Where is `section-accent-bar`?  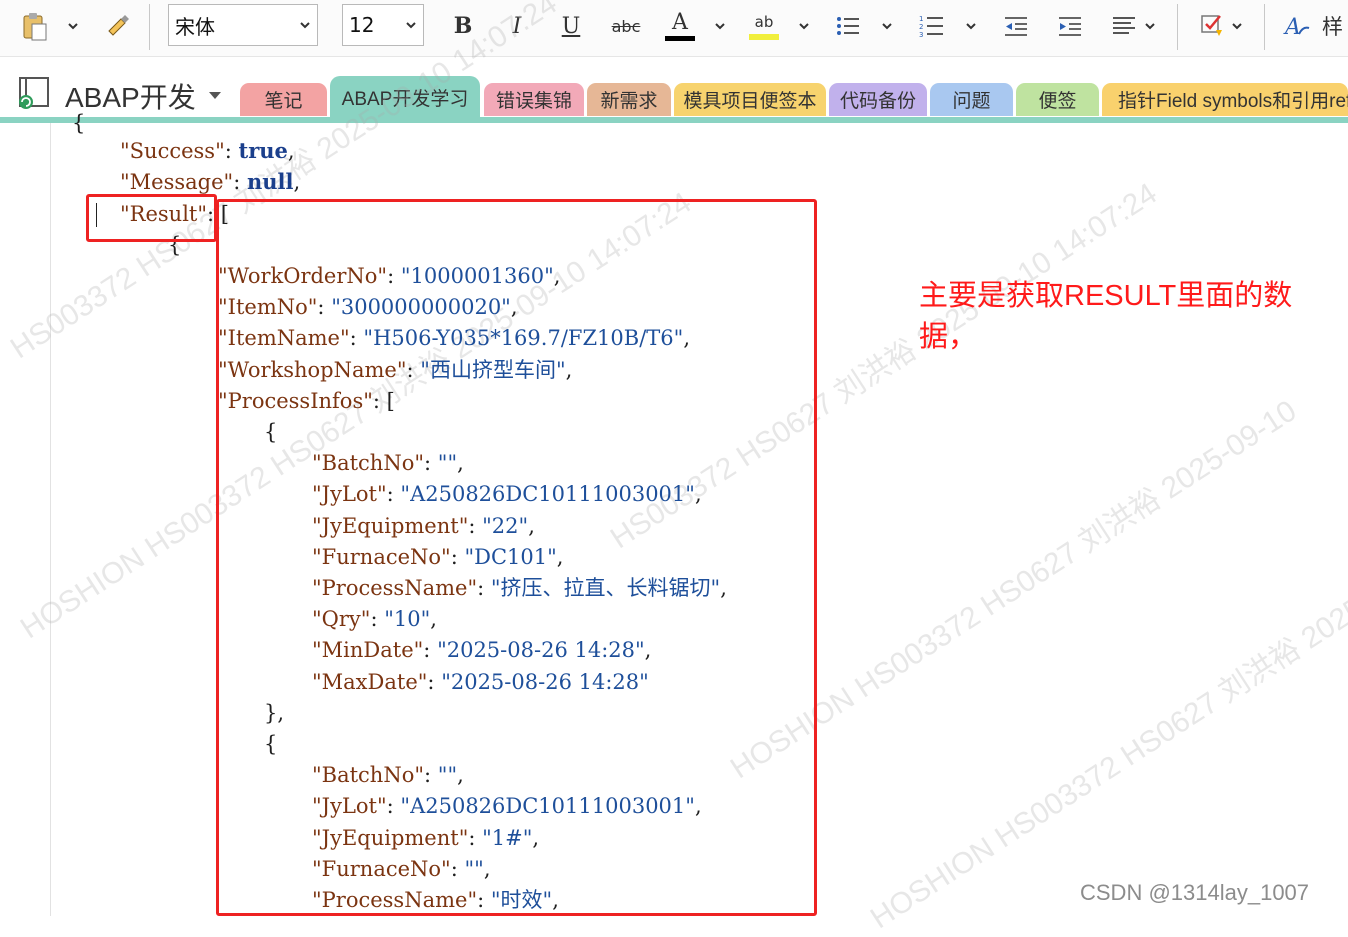
section-accent-bar is located at coordinates (674, 120).